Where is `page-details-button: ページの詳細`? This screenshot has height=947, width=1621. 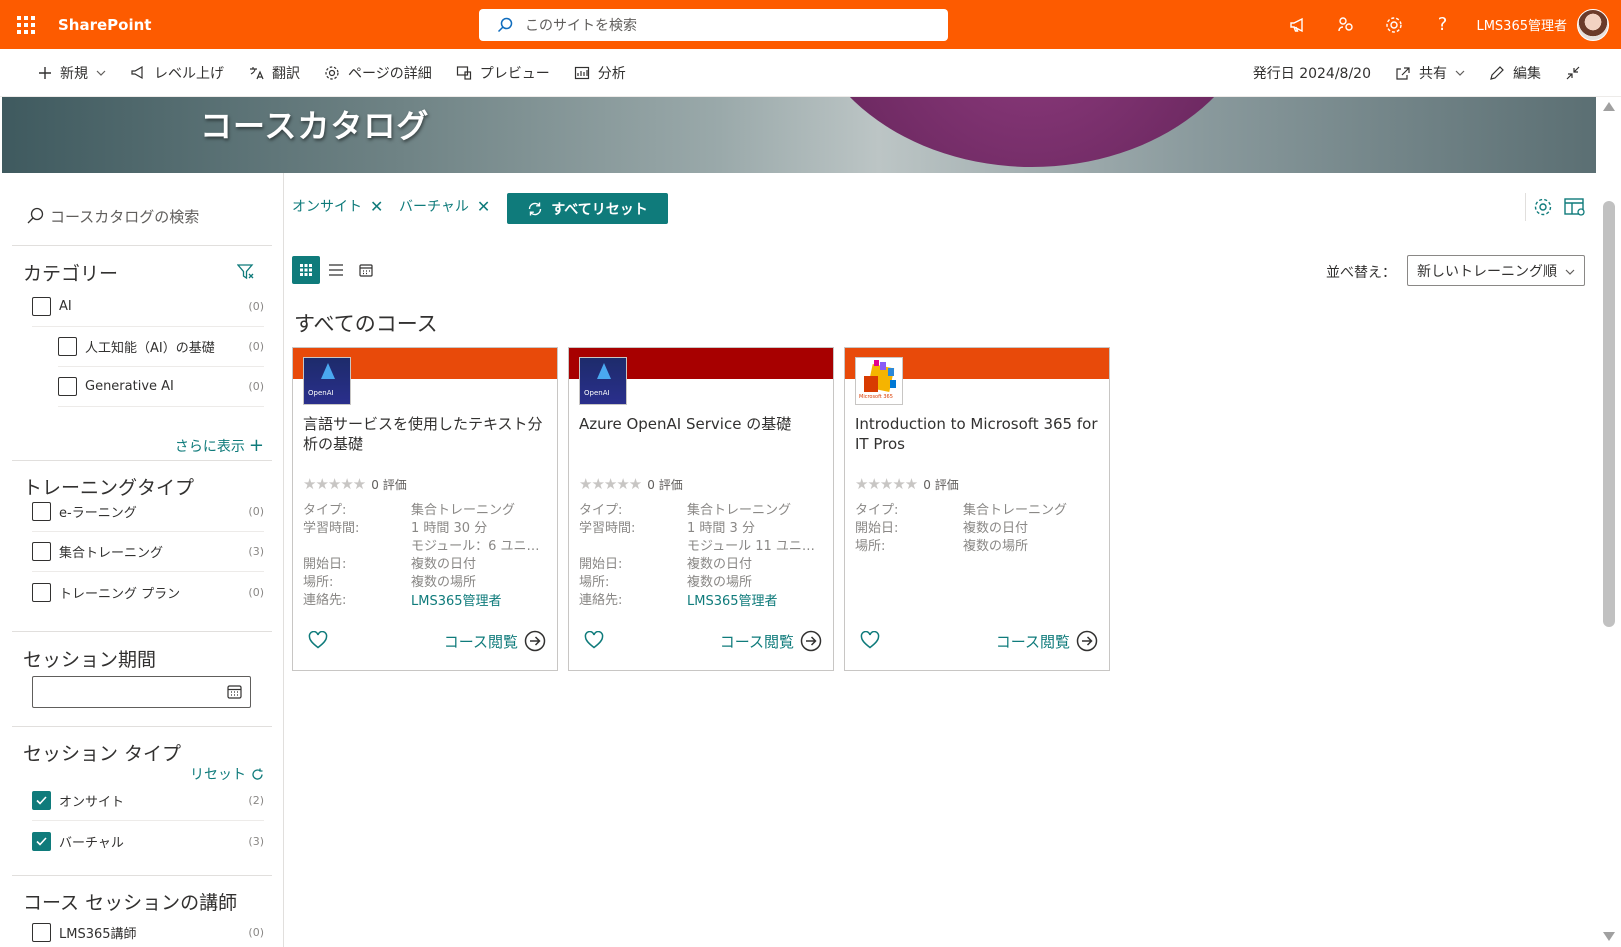
page-details-button: ページの詳細 is located at coordinates (378, 73).